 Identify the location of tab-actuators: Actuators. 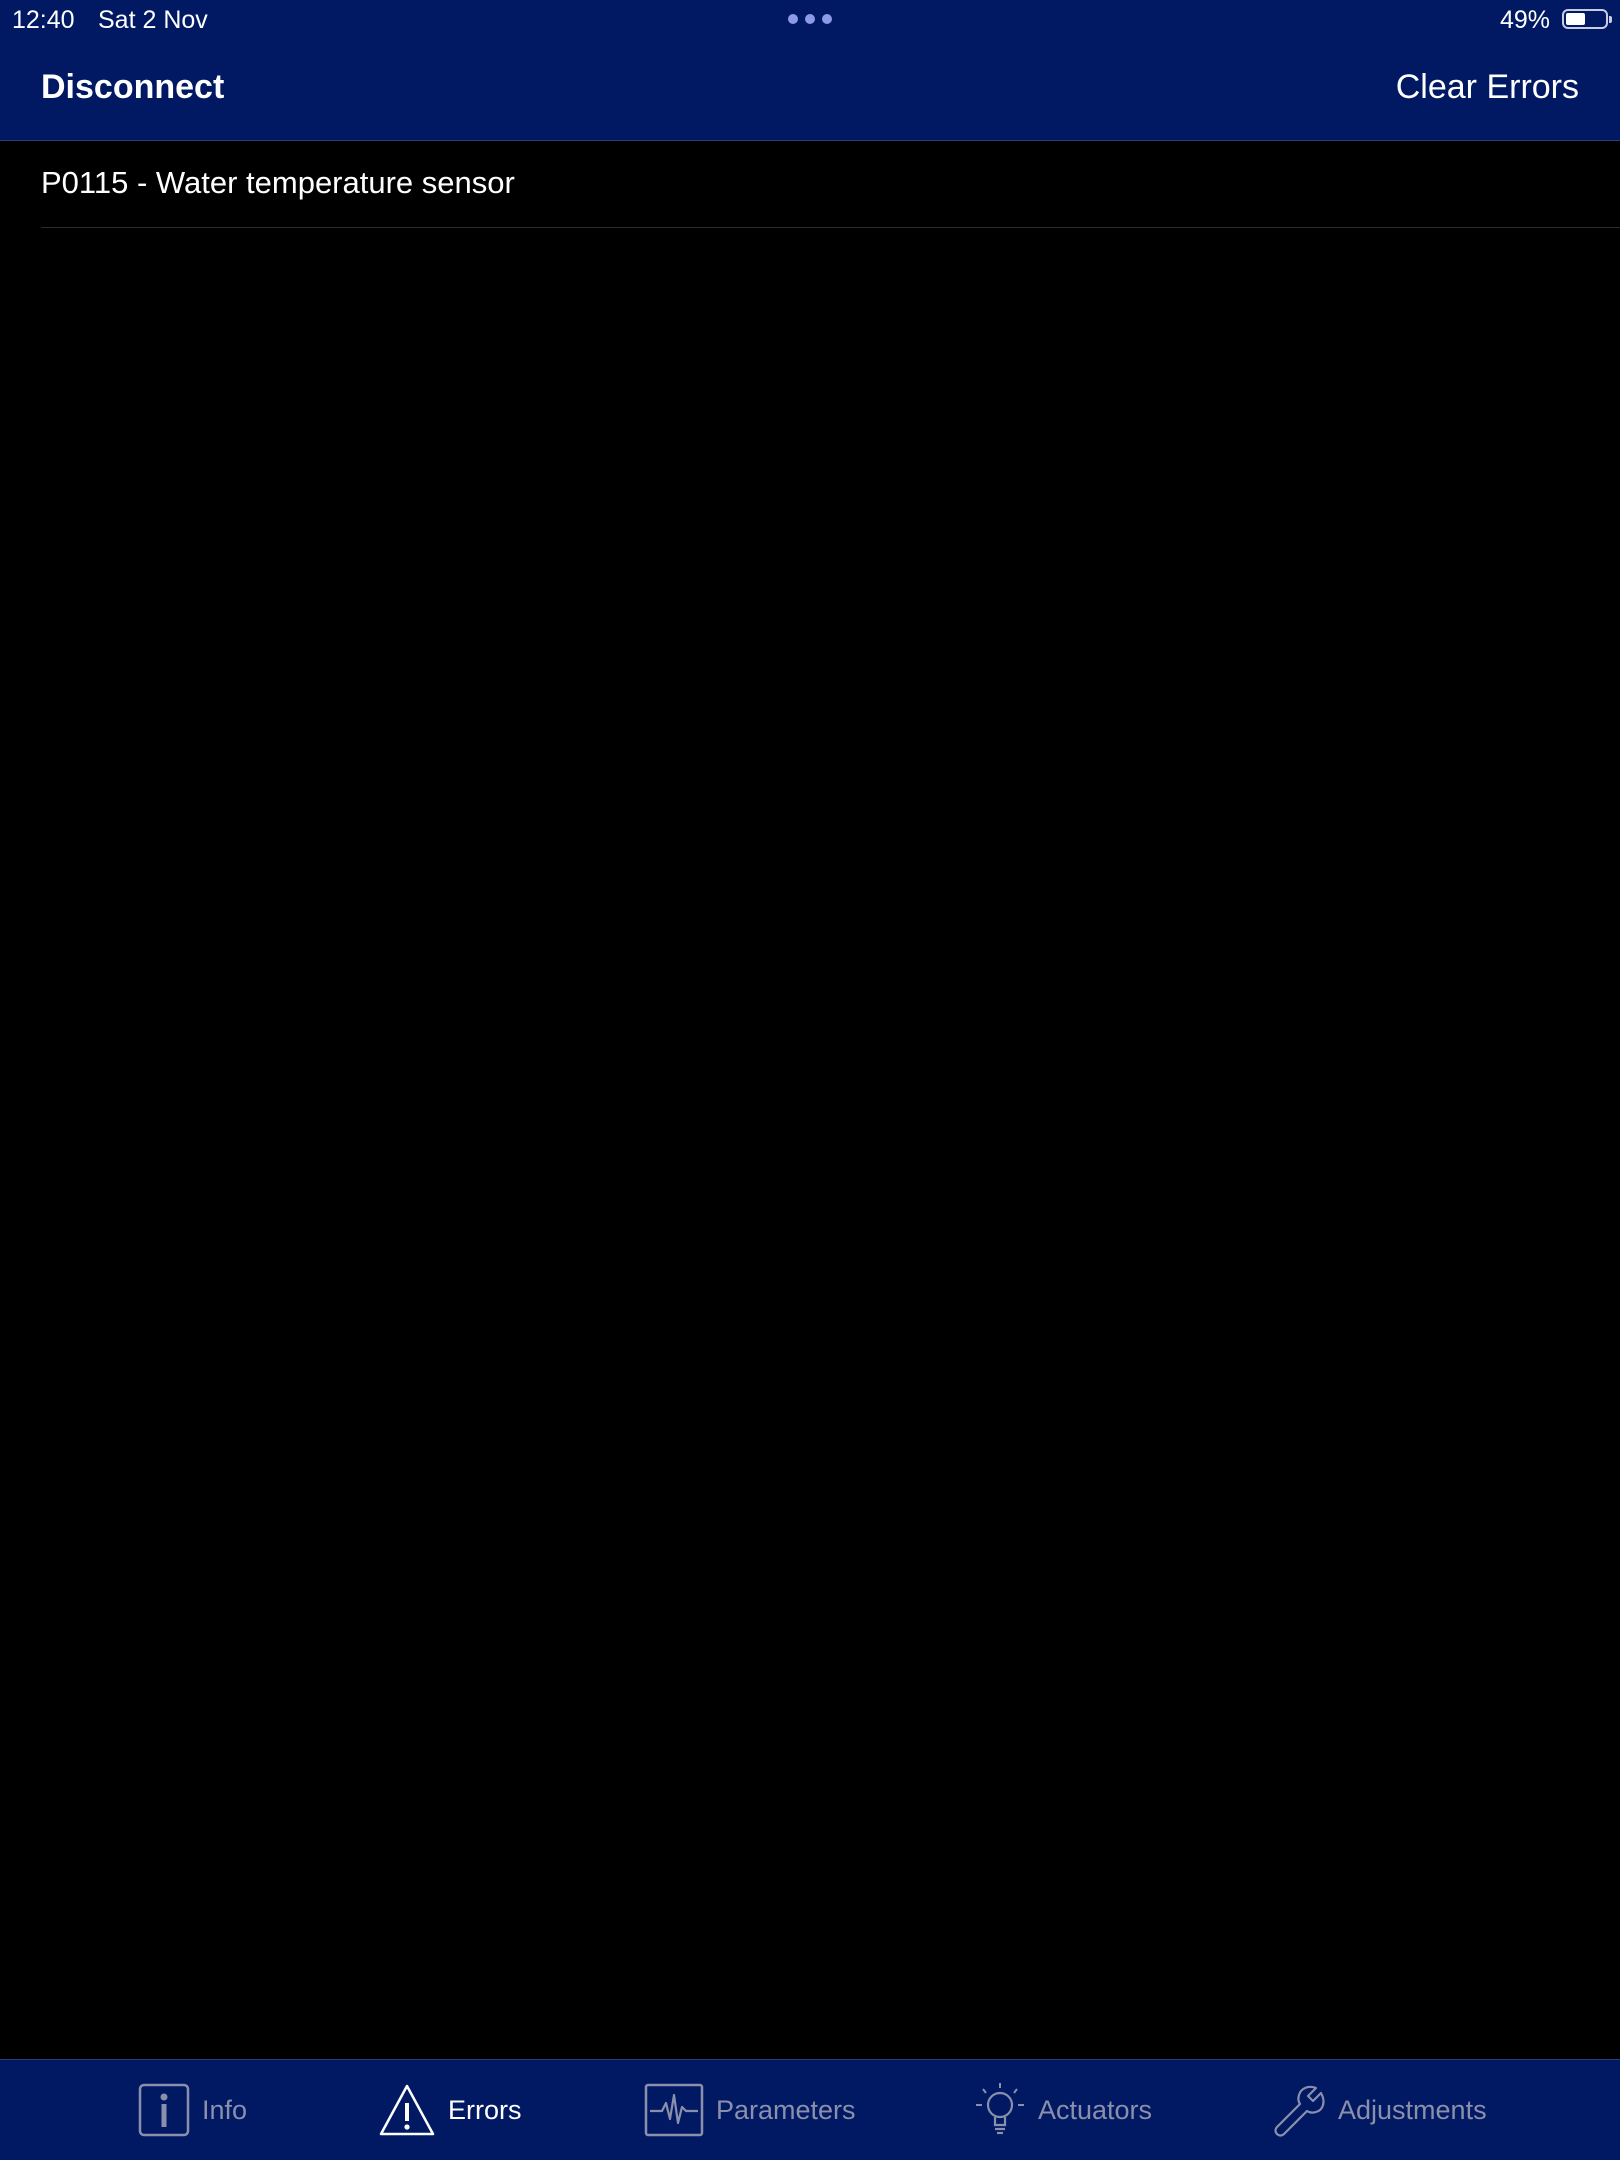
(1063, 2110).